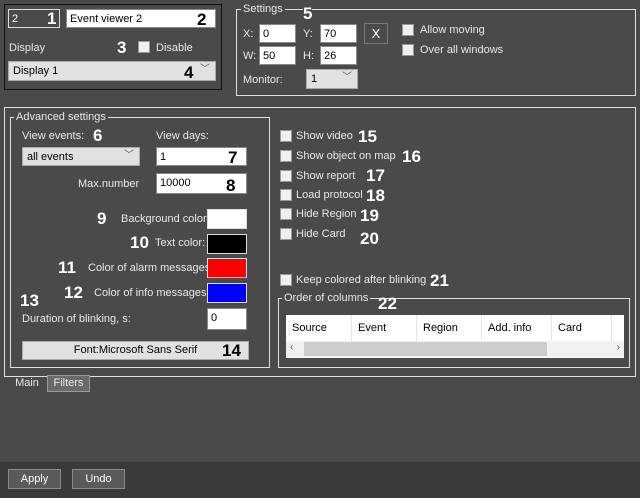  Describe the element at coordinates (152, 293) in the screenshot. I see `info-color-label: Color of info messages:` at that location.